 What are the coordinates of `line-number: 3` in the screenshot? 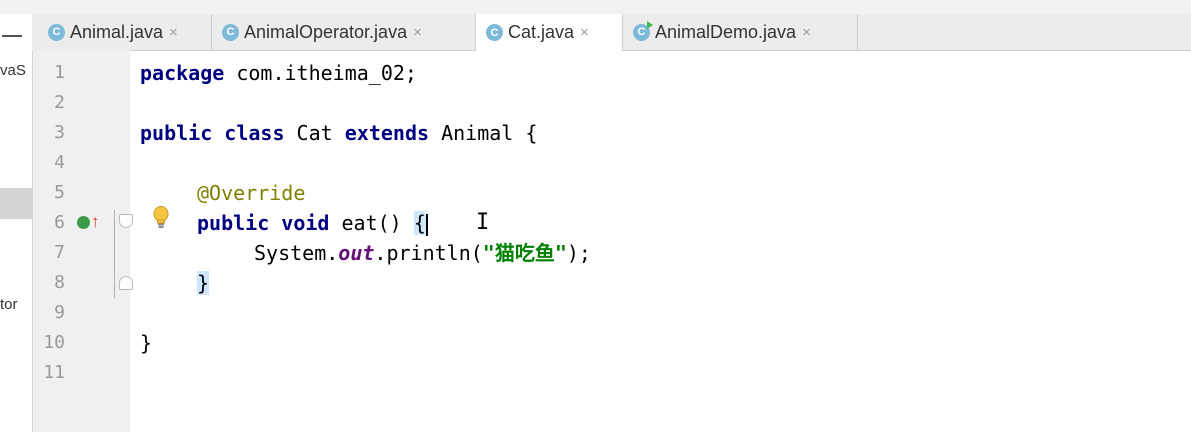 It's located at (59, 132).